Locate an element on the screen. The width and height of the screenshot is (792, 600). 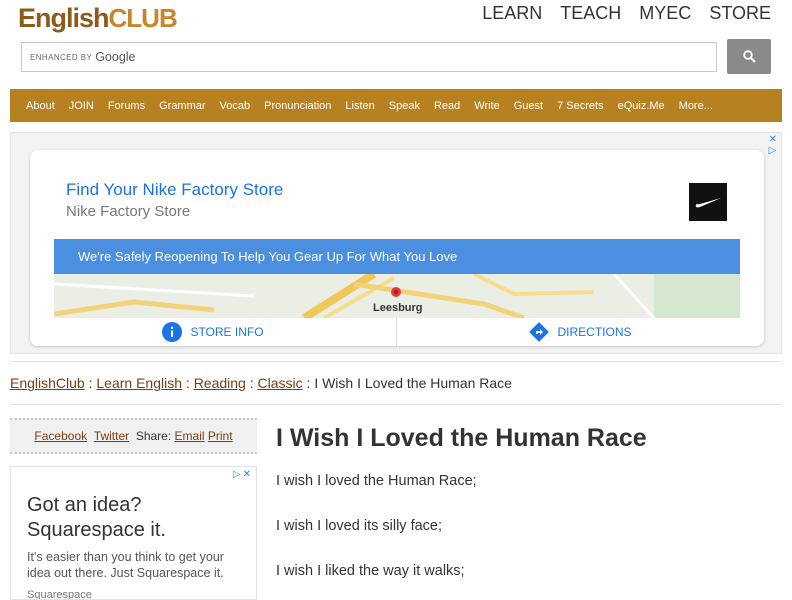
navbar-item-speak: Speak is located at coordinates (404, 106).